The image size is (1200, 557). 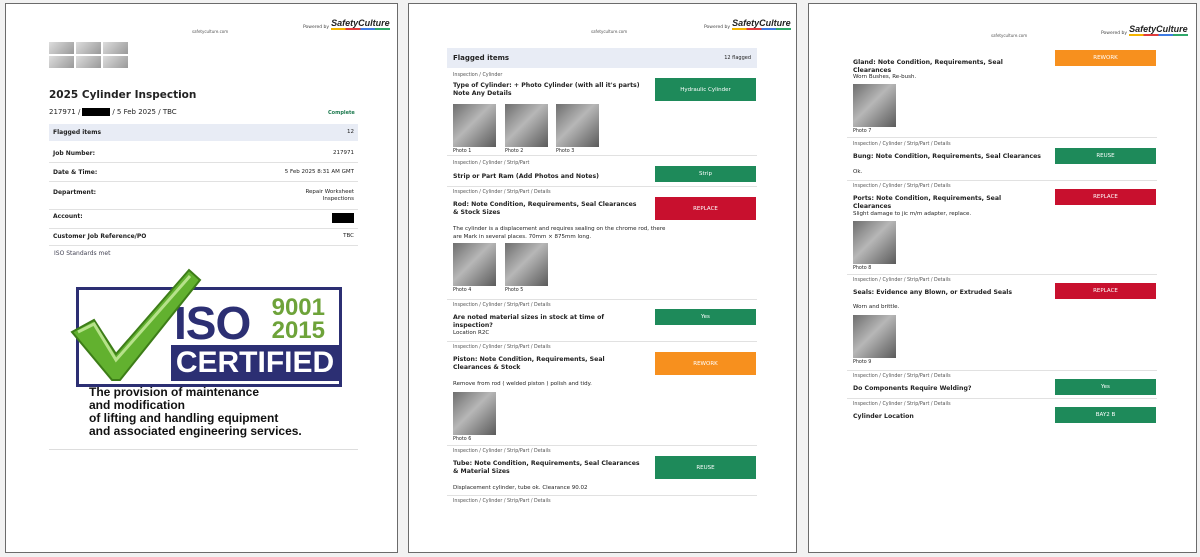 I want to click on item-note: Worn Bushes, Re-bush., so click(x=885, y=77).